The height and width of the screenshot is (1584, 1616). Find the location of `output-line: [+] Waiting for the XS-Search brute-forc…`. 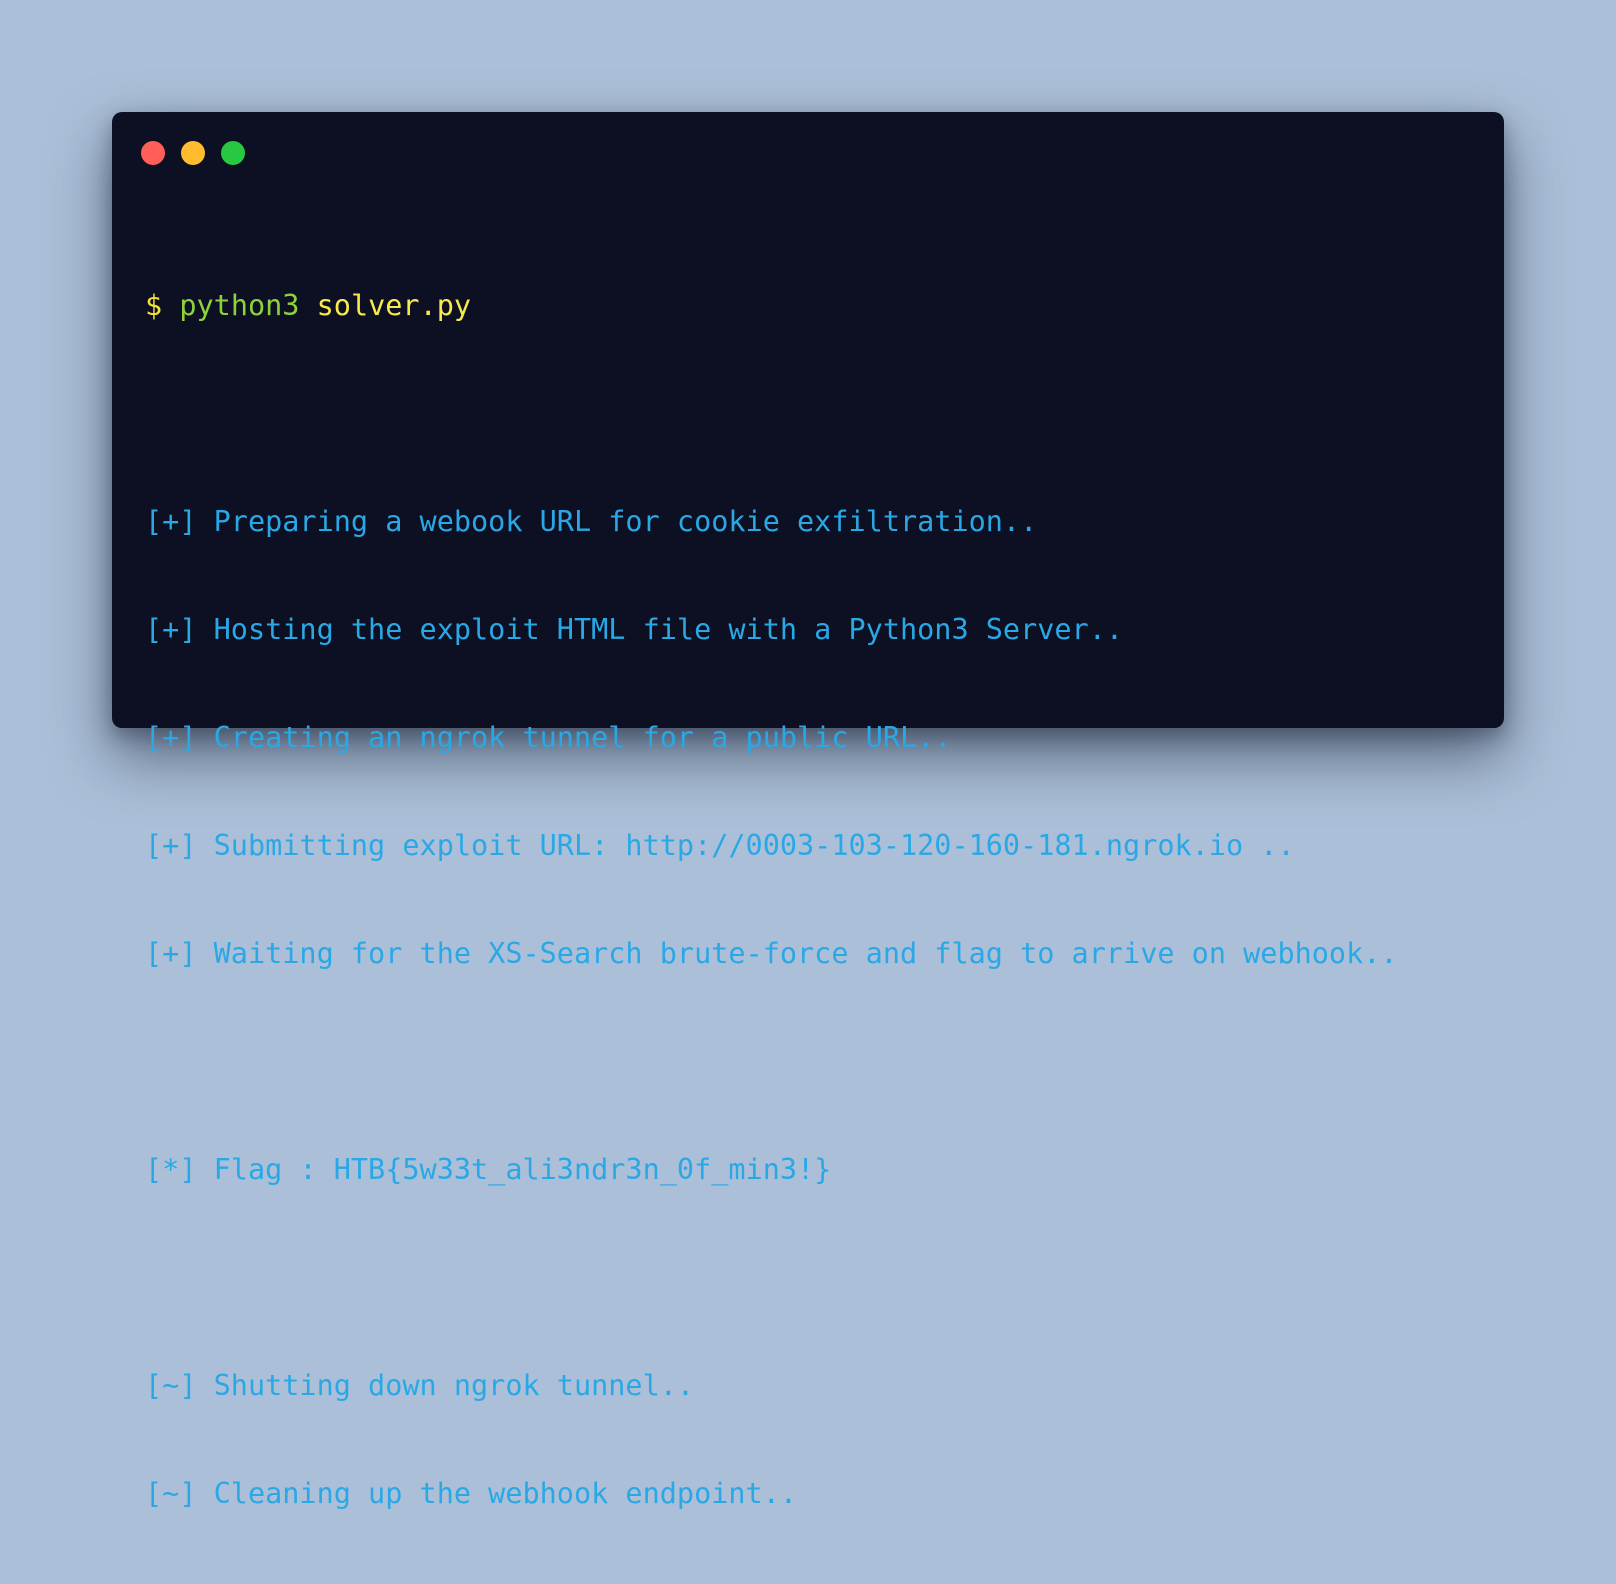

output-line: [+] Waiting for the XS-Search brute-forc… is located at coordinates (771, 953).